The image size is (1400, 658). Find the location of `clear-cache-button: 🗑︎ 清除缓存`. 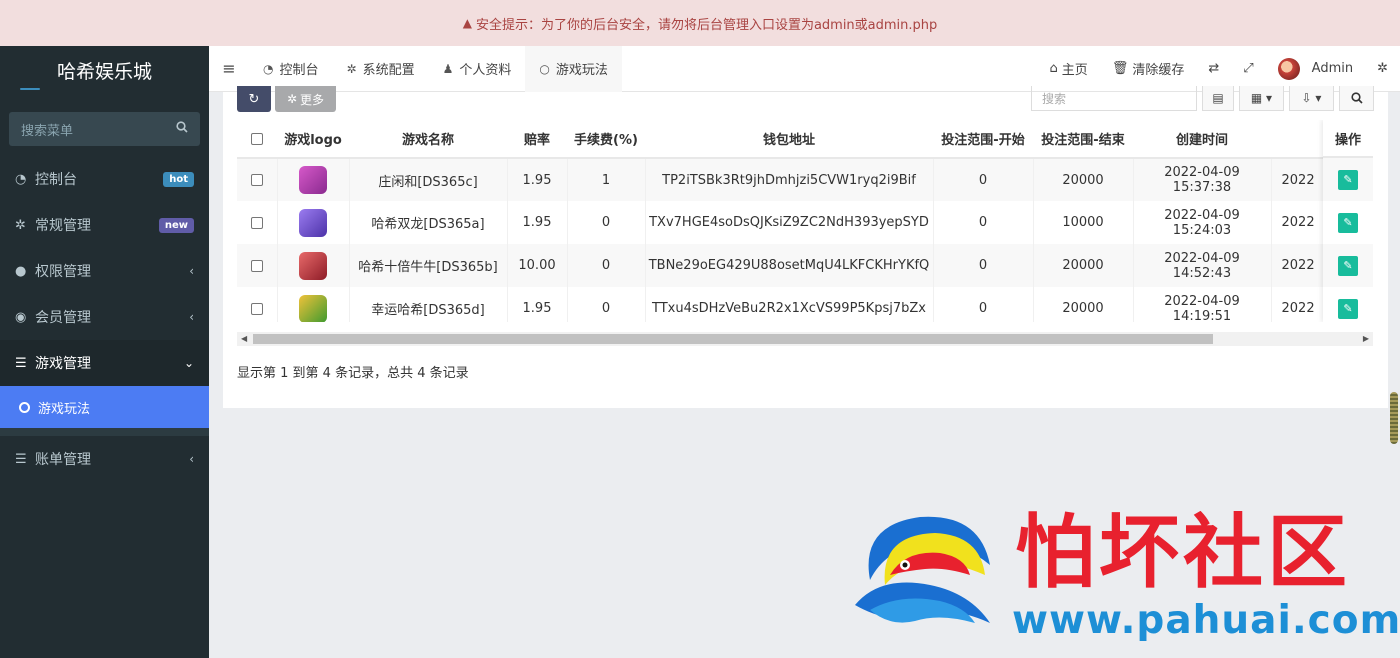

clear-cache-button: 🗑︎ 清除缓存 is located at coordinates (1148, 69).